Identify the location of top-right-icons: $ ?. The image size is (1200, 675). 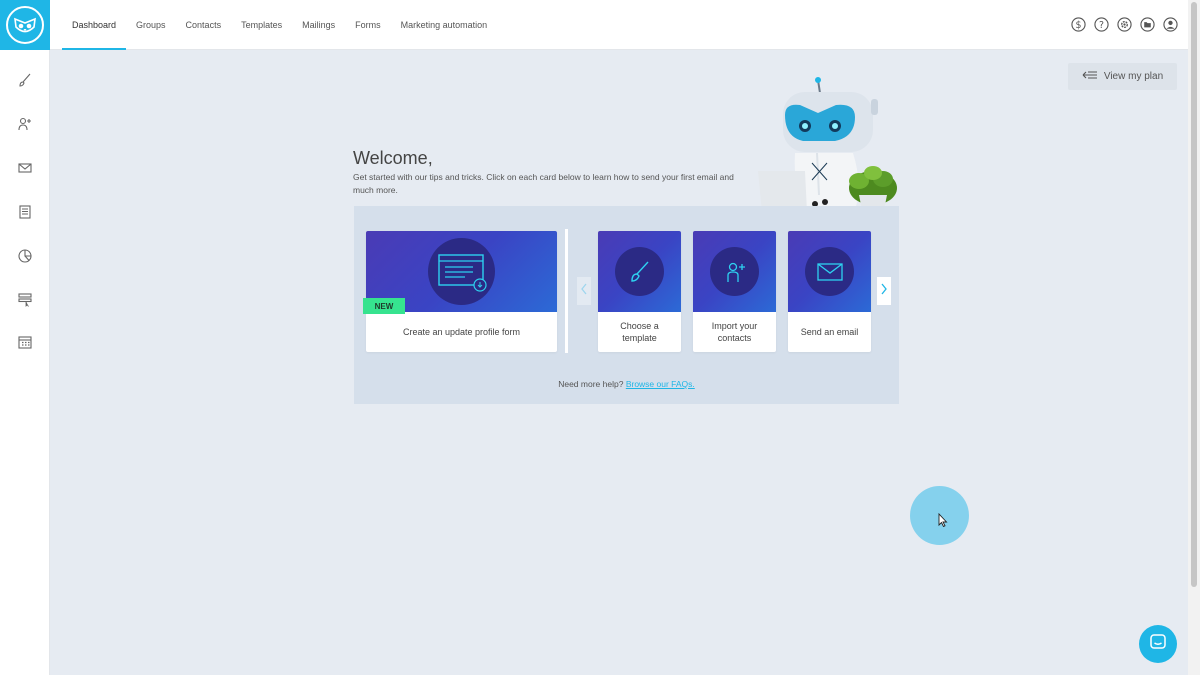
(1124, 24).